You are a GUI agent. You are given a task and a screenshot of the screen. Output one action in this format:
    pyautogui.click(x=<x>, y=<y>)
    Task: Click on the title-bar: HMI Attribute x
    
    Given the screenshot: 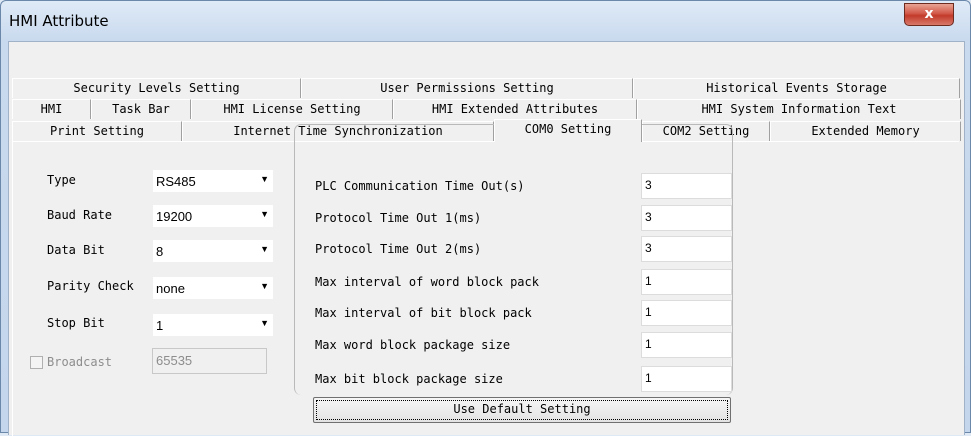 What is the action you would take?
    pyautogui.click(x=485, y=21)
    